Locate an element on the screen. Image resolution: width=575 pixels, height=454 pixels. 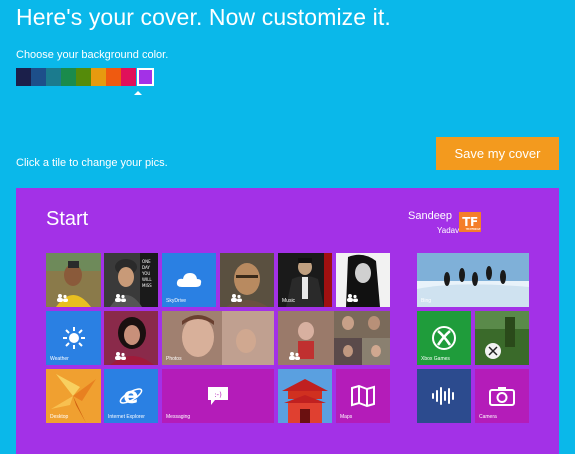
xbox-icon is located at coordinates (444, 338).